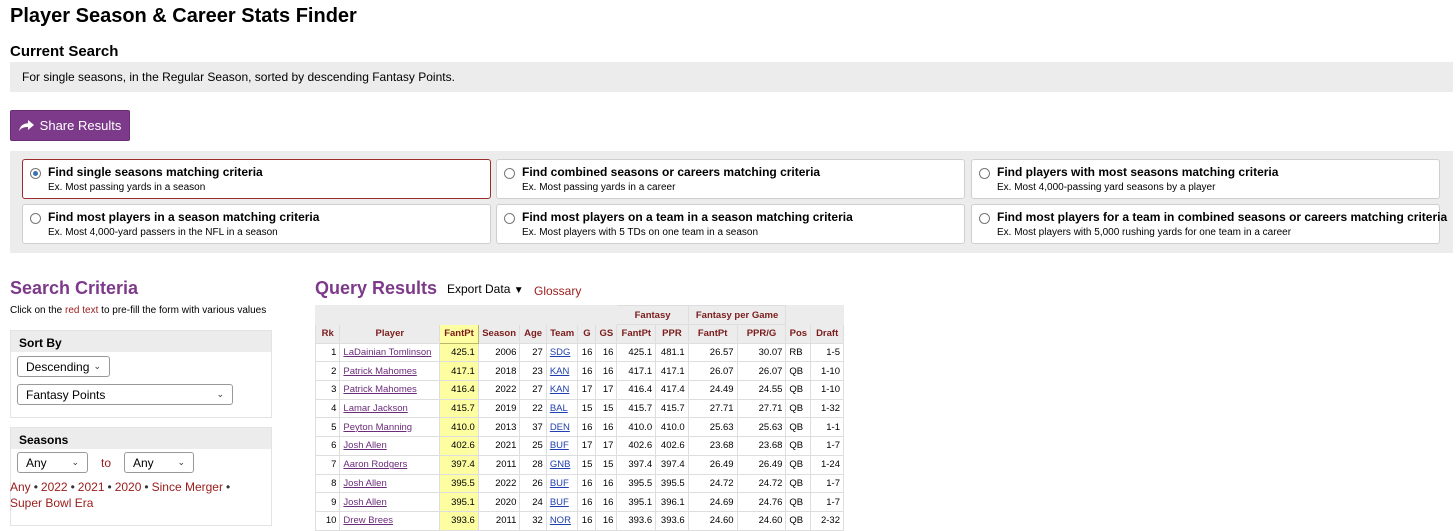 The image size is (1456, 531). I want to click on glossary-link: Glossary, so click(557, 291).